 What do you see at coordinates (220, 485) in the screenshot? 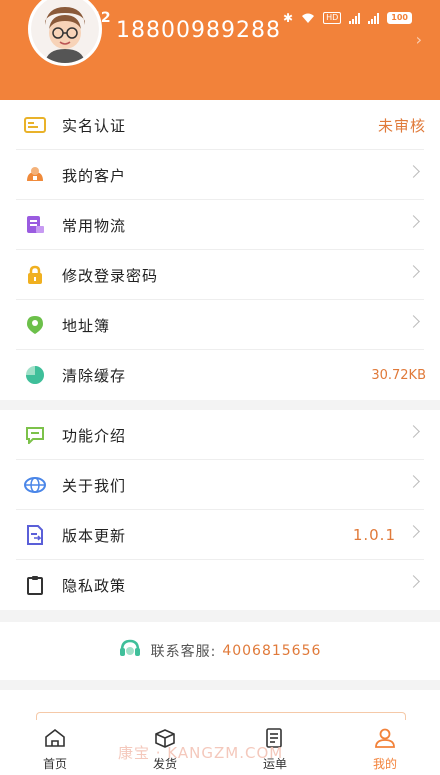
I see `row-about-us: 关于我们` at bounding box center [220, 485].